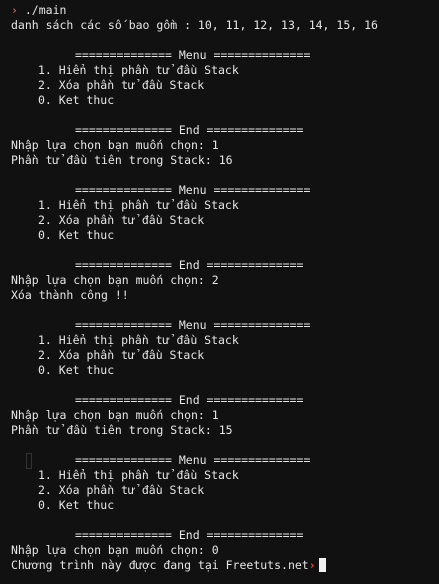 The width and height of the screenshot is (439, 584). Describe the element at coordinates (122, 160) in the screenshot. I see `result-output: Phần tử đầu tiên trong Stack: 16` at that location.